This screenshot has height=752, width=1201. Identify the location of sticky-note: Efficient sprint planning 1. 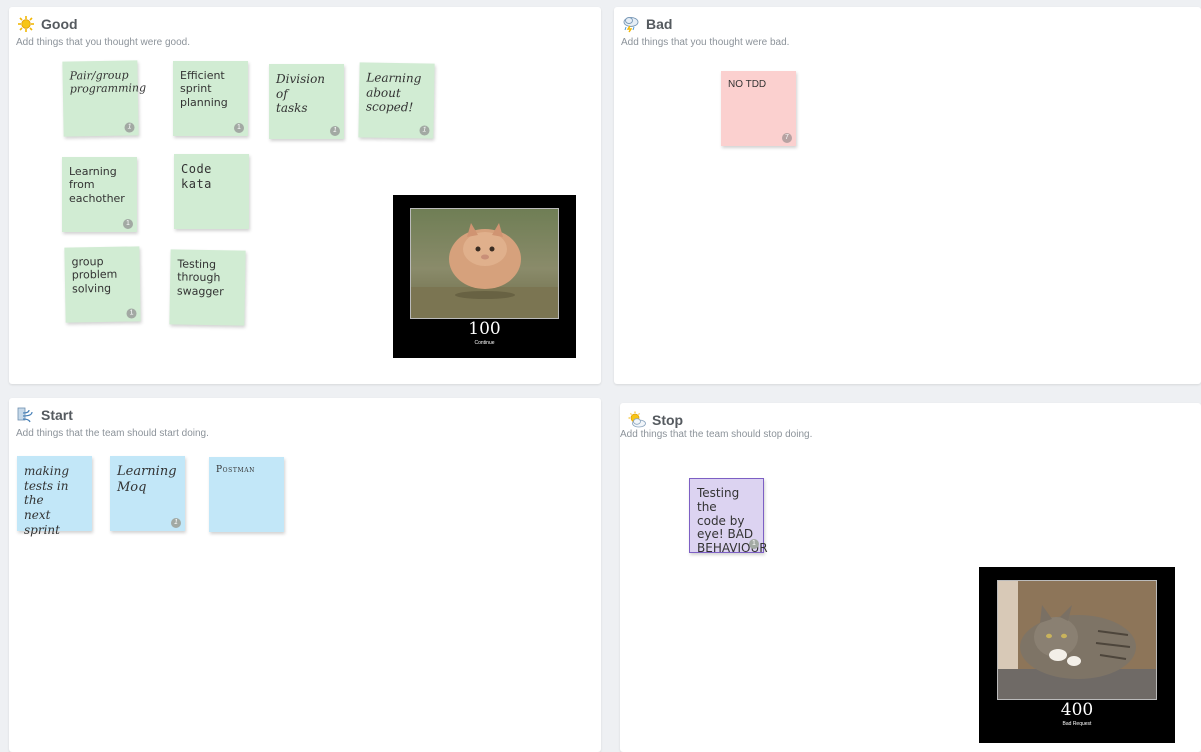
(210, 98).